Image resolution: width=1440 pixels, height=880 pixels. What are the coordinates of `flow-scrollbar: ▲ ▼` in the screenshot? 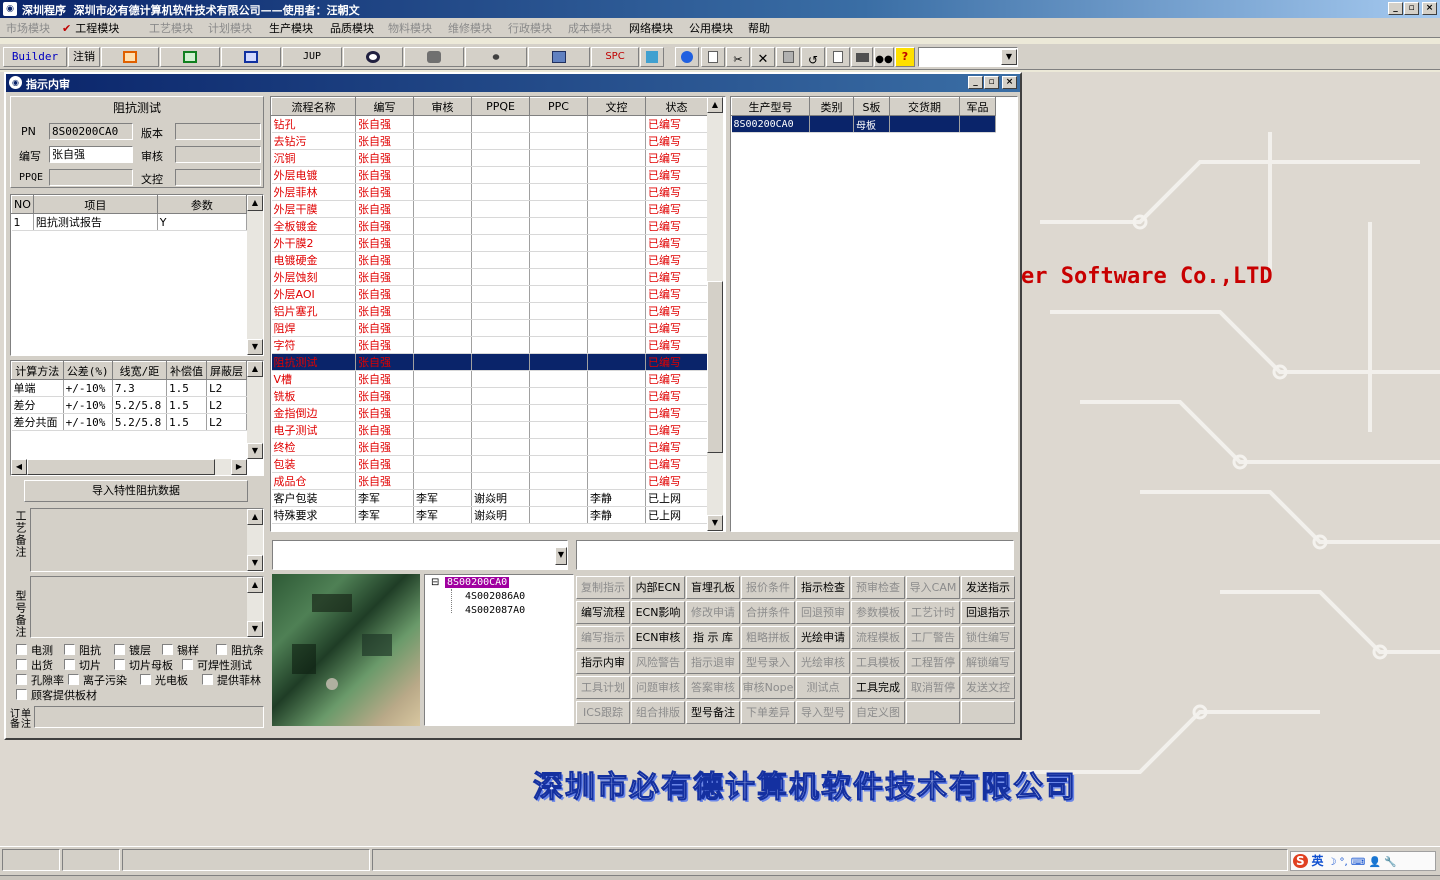 It's located at (715, 314).